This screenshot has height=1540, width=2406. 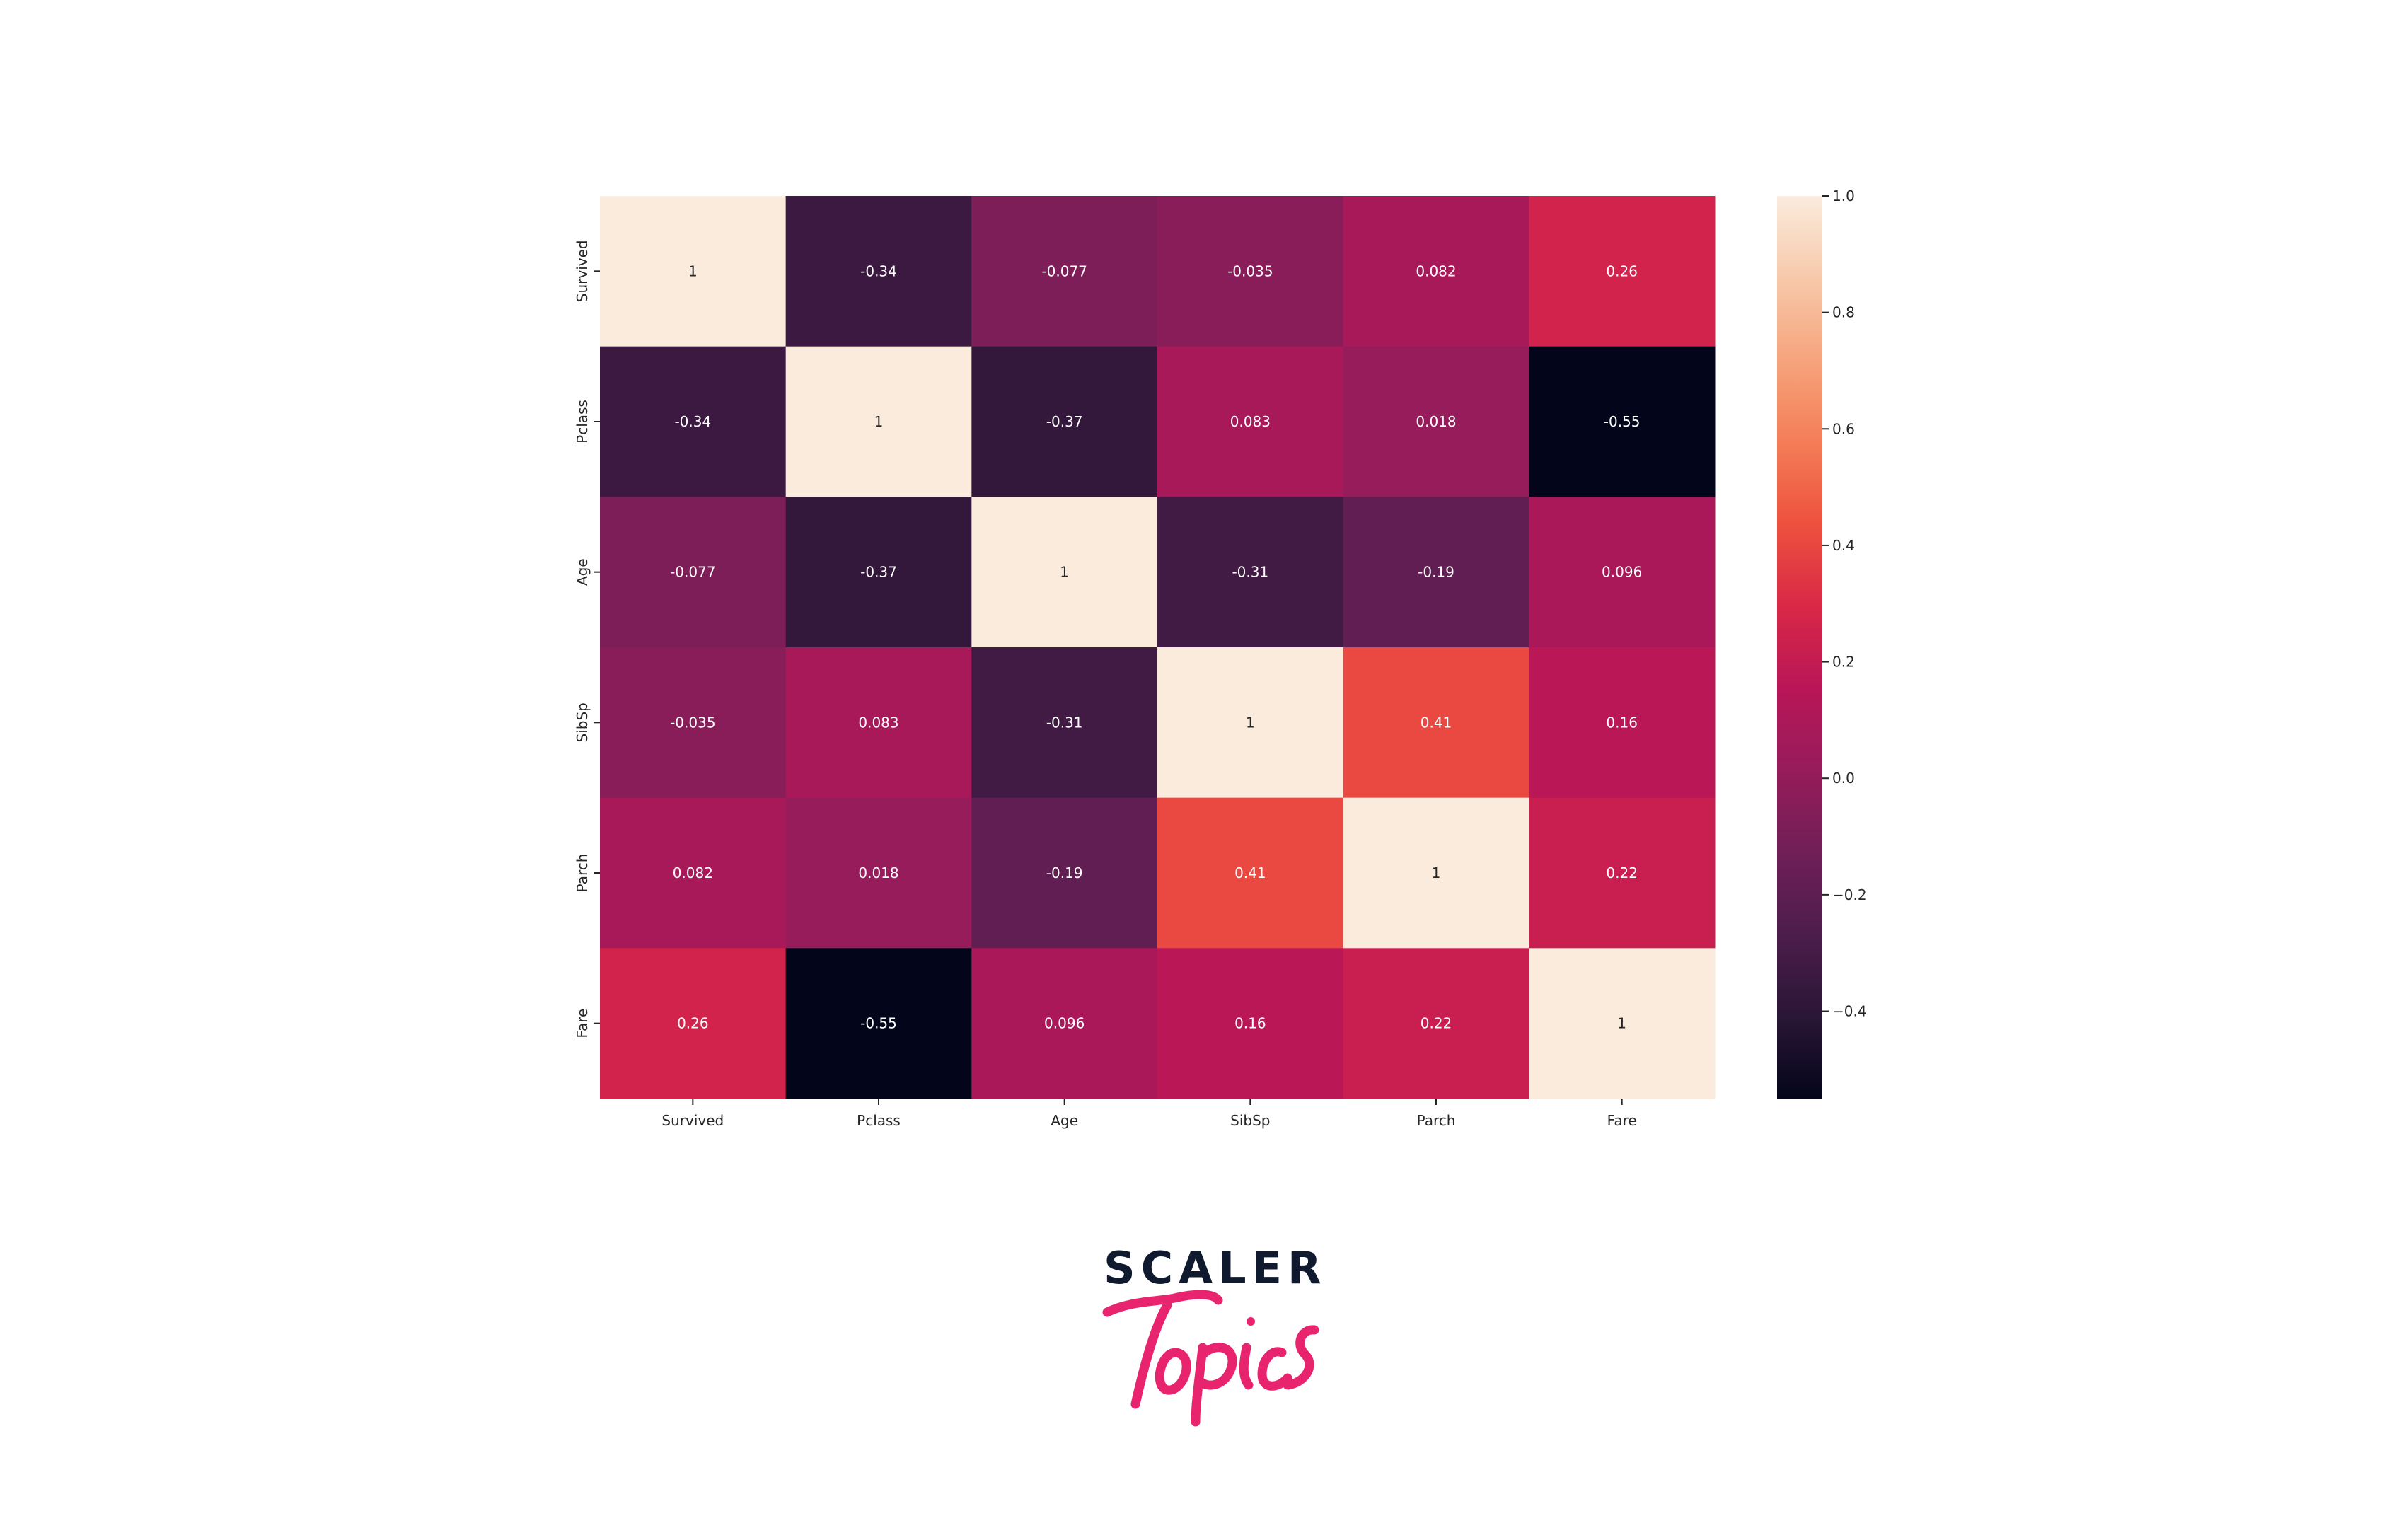 What do you see at coordinates (1843, 662) in the screenshot?
I see `colorbar-tick-label: 0.2` at bounding box center [1843, 662].